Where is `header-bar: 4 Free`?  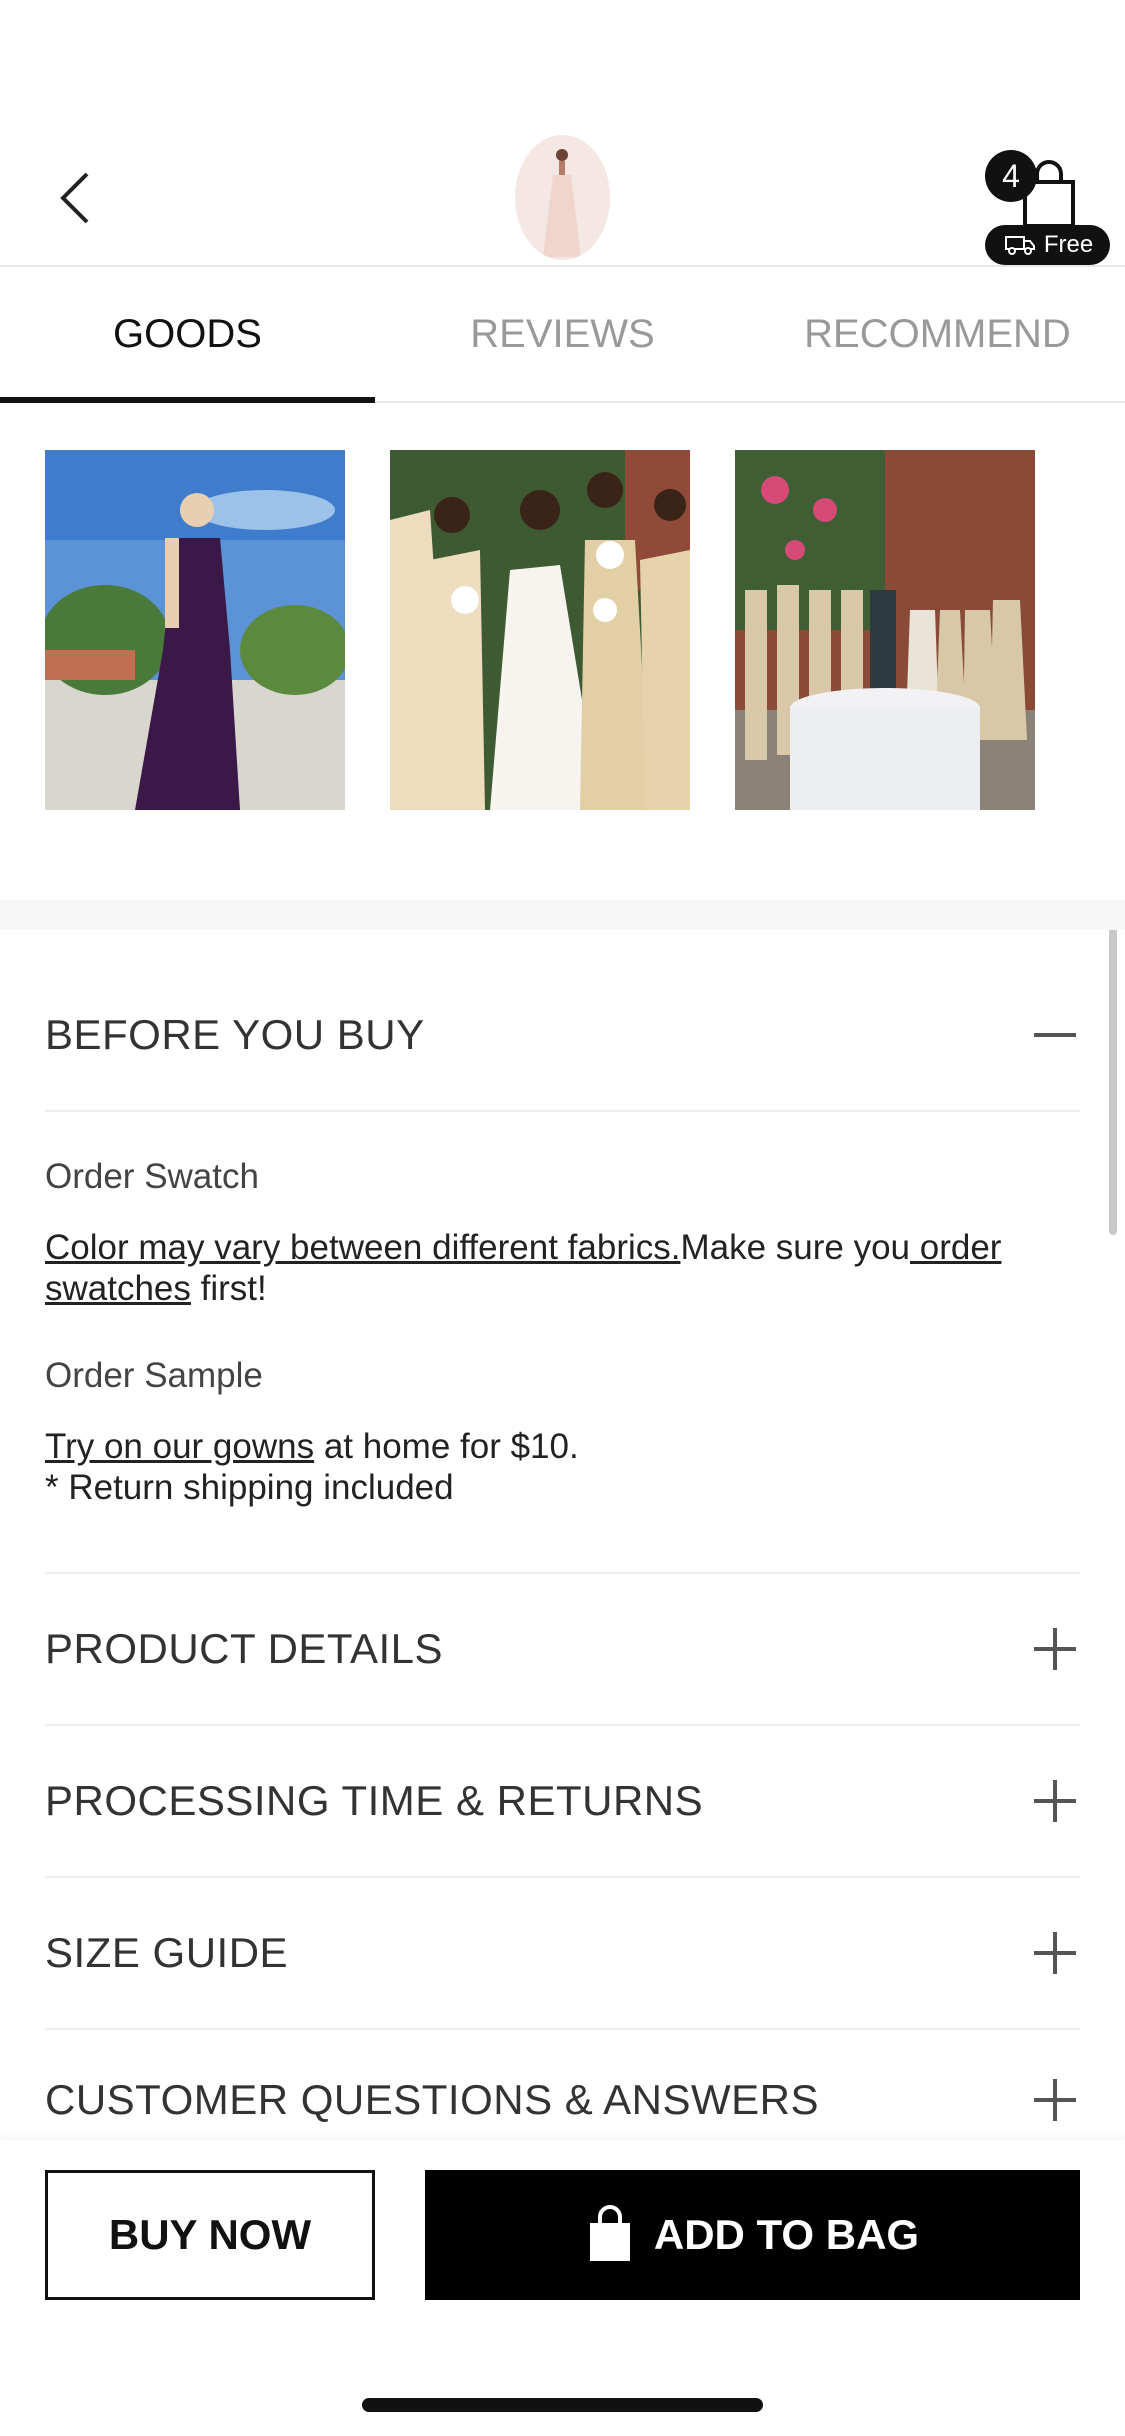 header-bar: 4 Free is located at coordinates (562, 132).